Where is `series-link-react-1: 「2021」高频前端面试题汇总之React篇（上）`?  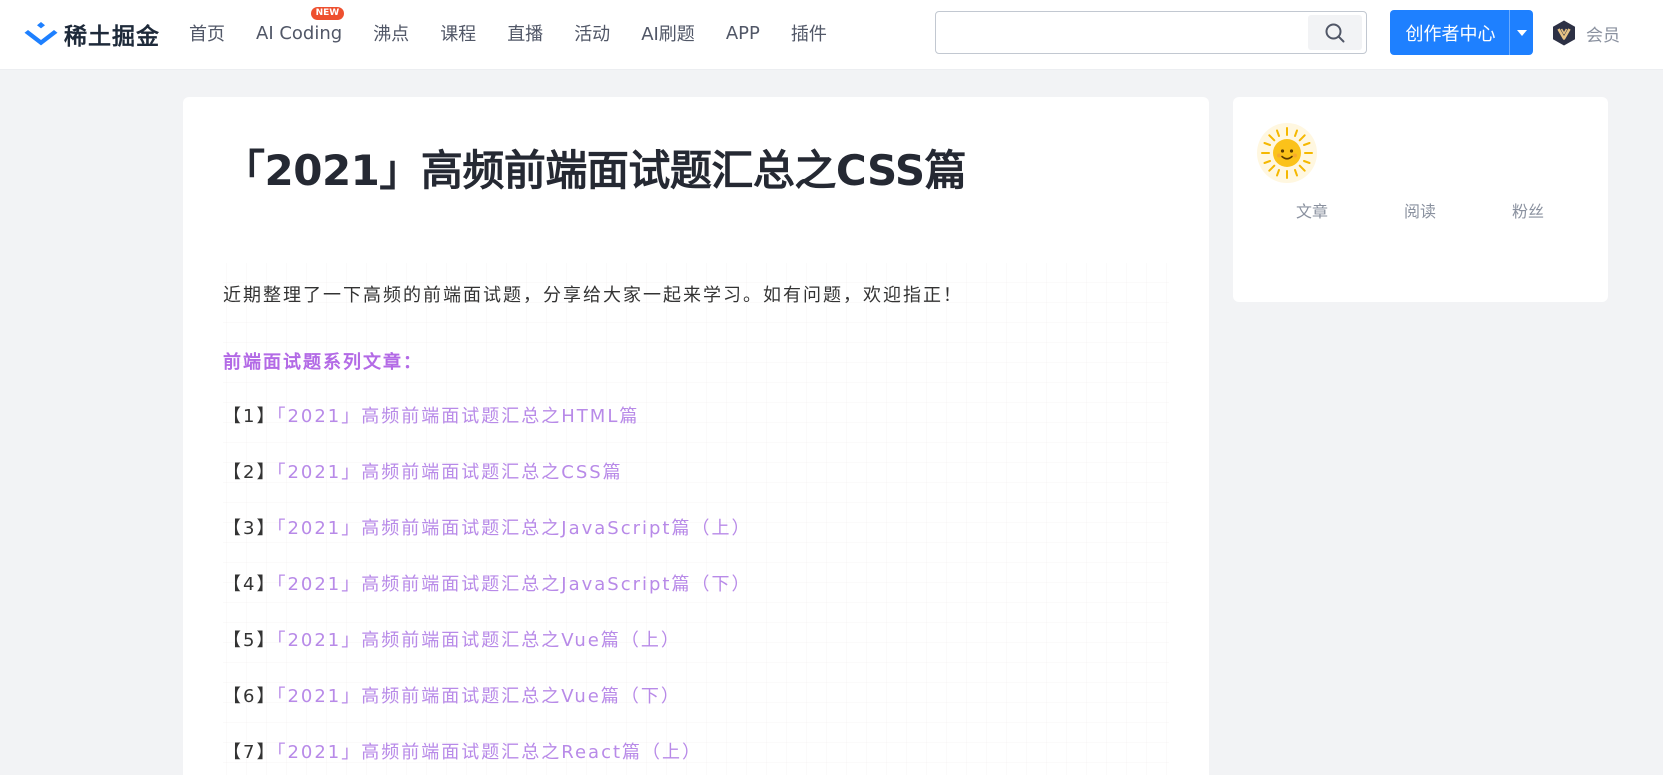 series-link-react-1: 「2021」高频前端面试题汇总之React篇（上） is located at coordinates (489, 752).